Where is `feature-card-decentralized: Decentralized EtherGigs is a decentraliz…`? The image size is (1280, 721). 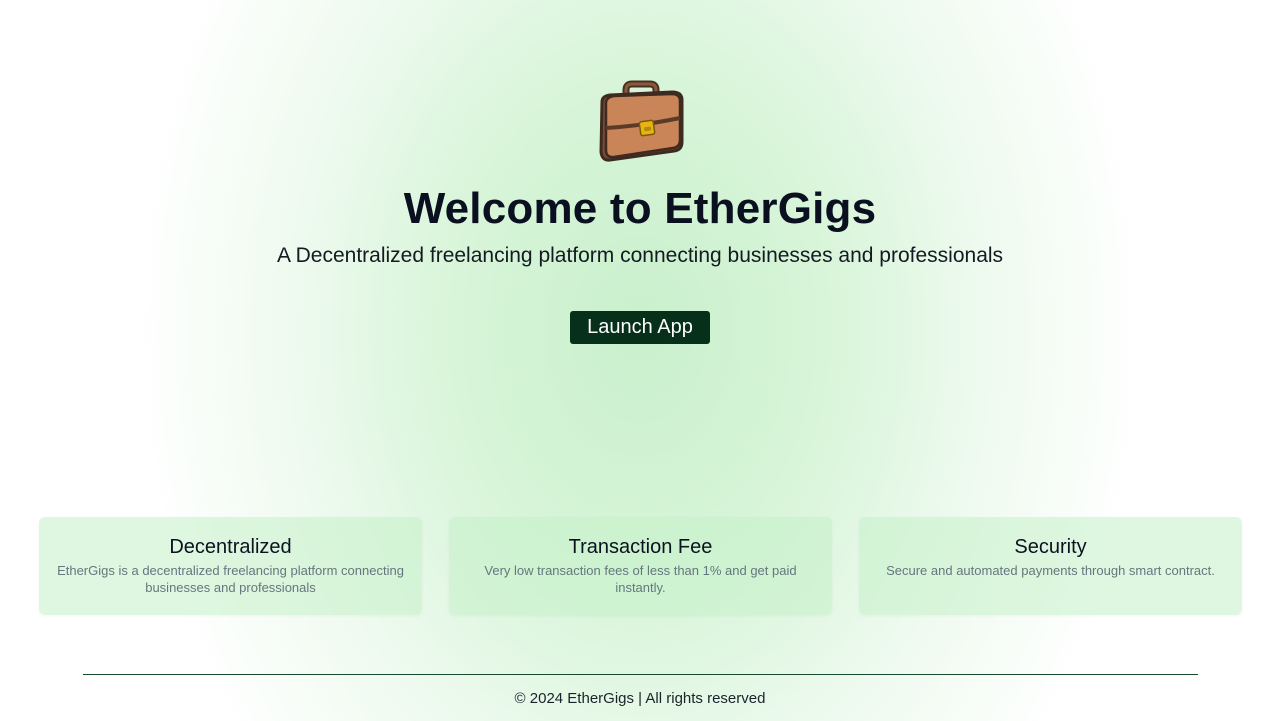
feature-card-decentralized: Decentralized EtherGigs is a decentraliz… is located at coordinates (230, 566).